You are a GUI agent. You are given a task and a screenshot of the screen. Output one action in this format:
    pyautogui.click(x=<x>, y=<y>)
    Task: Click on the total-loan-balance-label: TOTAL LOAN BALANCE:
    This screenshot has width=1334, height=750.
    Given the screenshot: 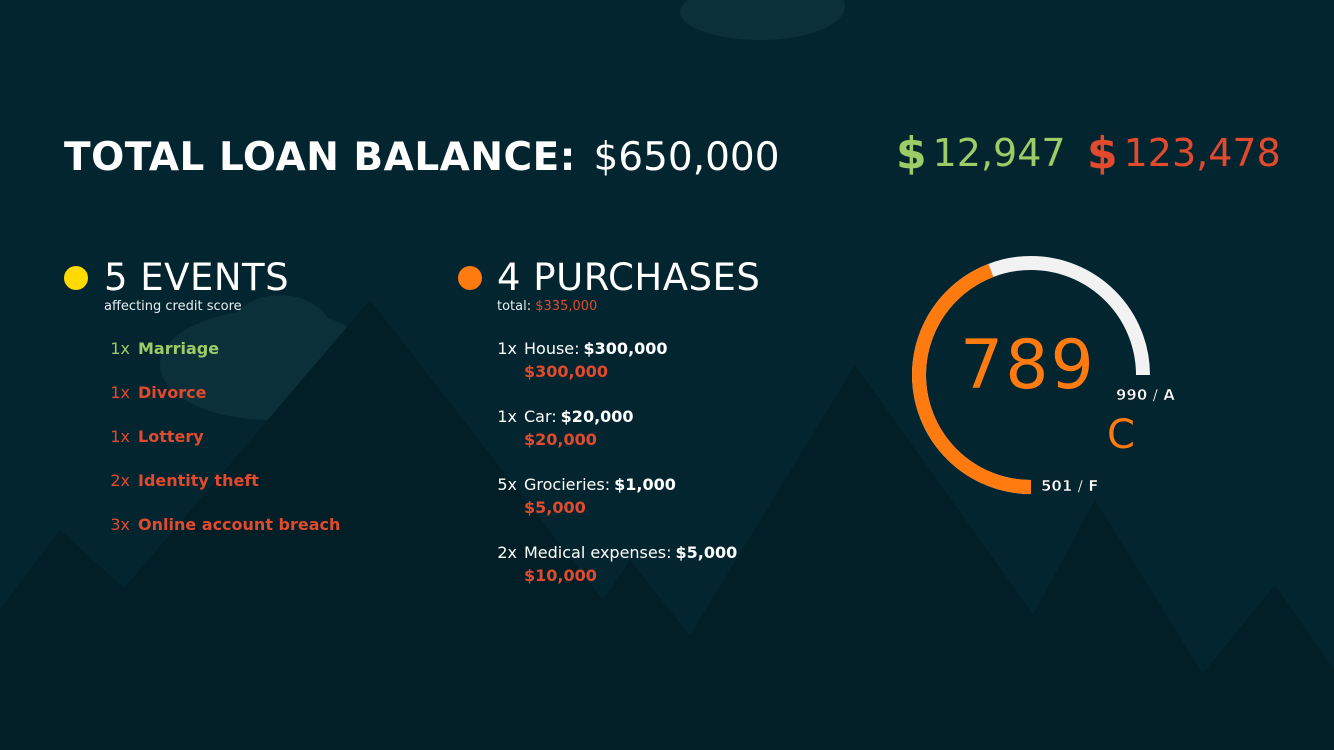 What is the action you would take?
    pyautogui.click(x=320, y=157)
    